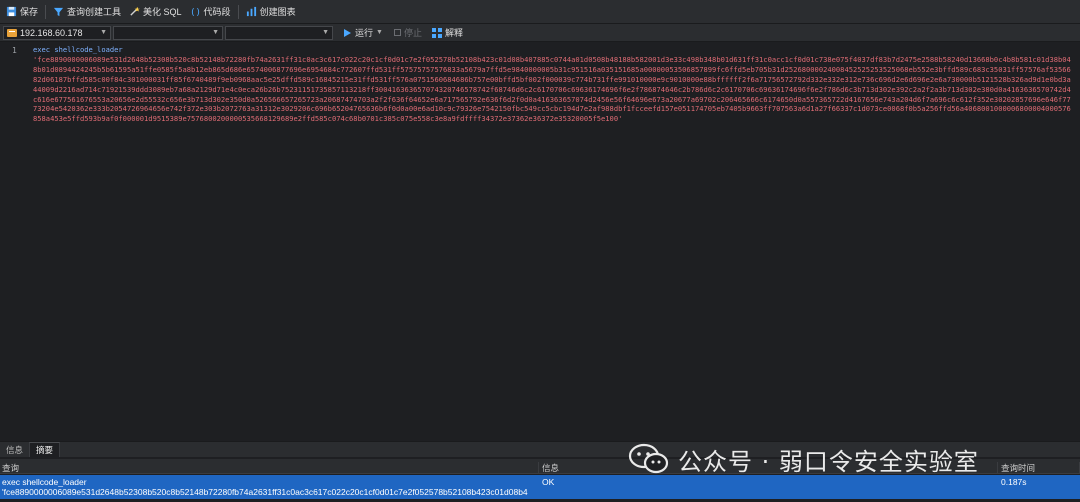 Image resolution: width=1080 pixels, height=502 pixels. Describe the element at coordinates (1014, 482) in the screenshot. I see `cell-time: 0.187s` at that location.